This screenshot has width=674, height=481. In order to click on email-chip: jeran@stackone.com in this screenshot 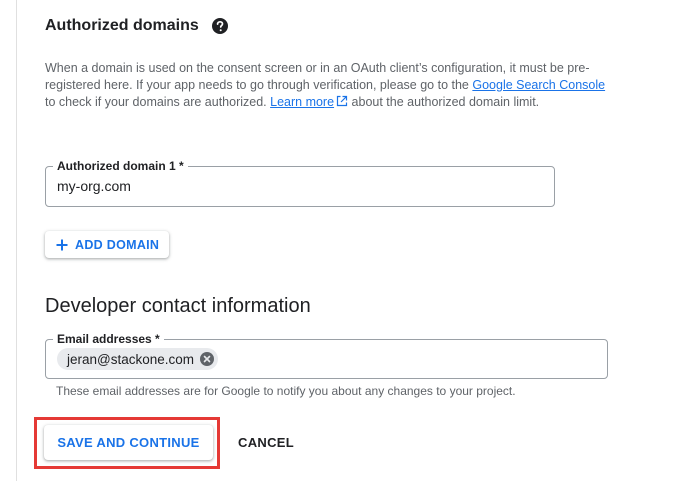, I will do `click(138, 359)`.